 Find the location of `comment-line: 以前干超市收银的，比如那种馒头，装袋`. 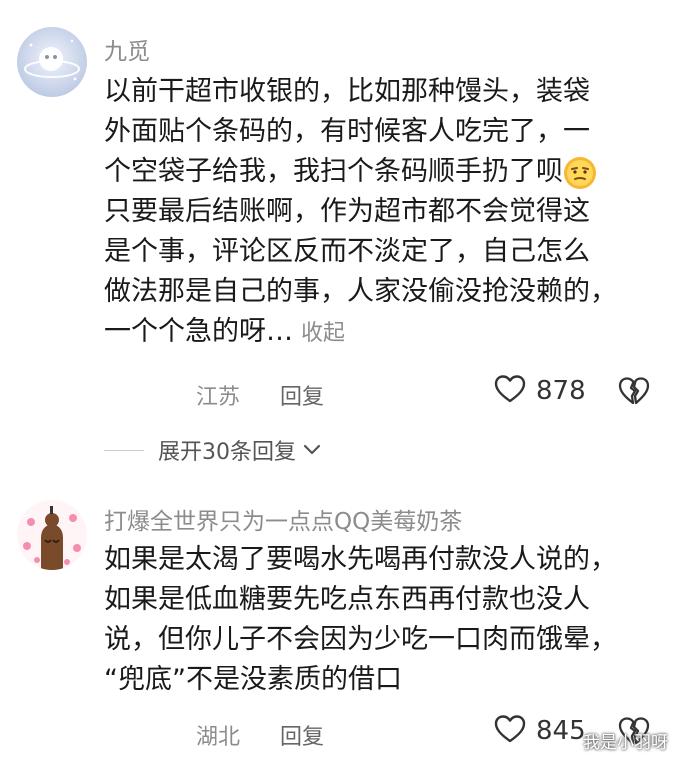

comment-line: 以前干超市收银的，比如那种馒头，装袋 is located at coordinates (347, 91).